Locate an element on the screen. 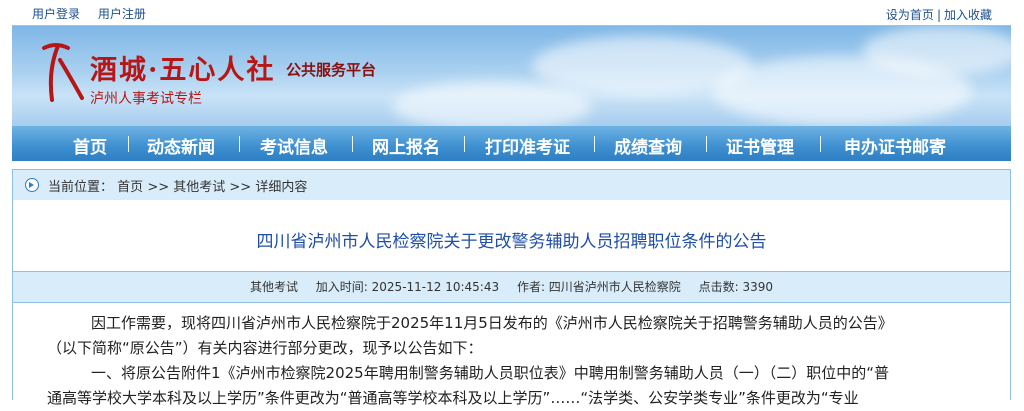  set-home-link: 设为首页 is located at coordinates (910, 15).